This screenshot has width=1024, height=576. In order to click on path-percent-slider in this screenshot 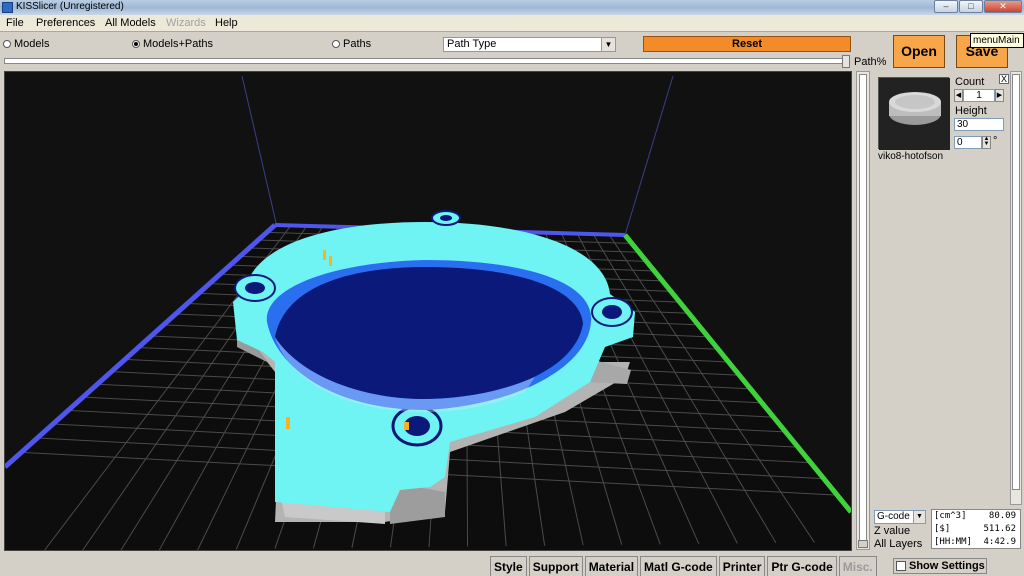, I will do `click(427, 61)`.